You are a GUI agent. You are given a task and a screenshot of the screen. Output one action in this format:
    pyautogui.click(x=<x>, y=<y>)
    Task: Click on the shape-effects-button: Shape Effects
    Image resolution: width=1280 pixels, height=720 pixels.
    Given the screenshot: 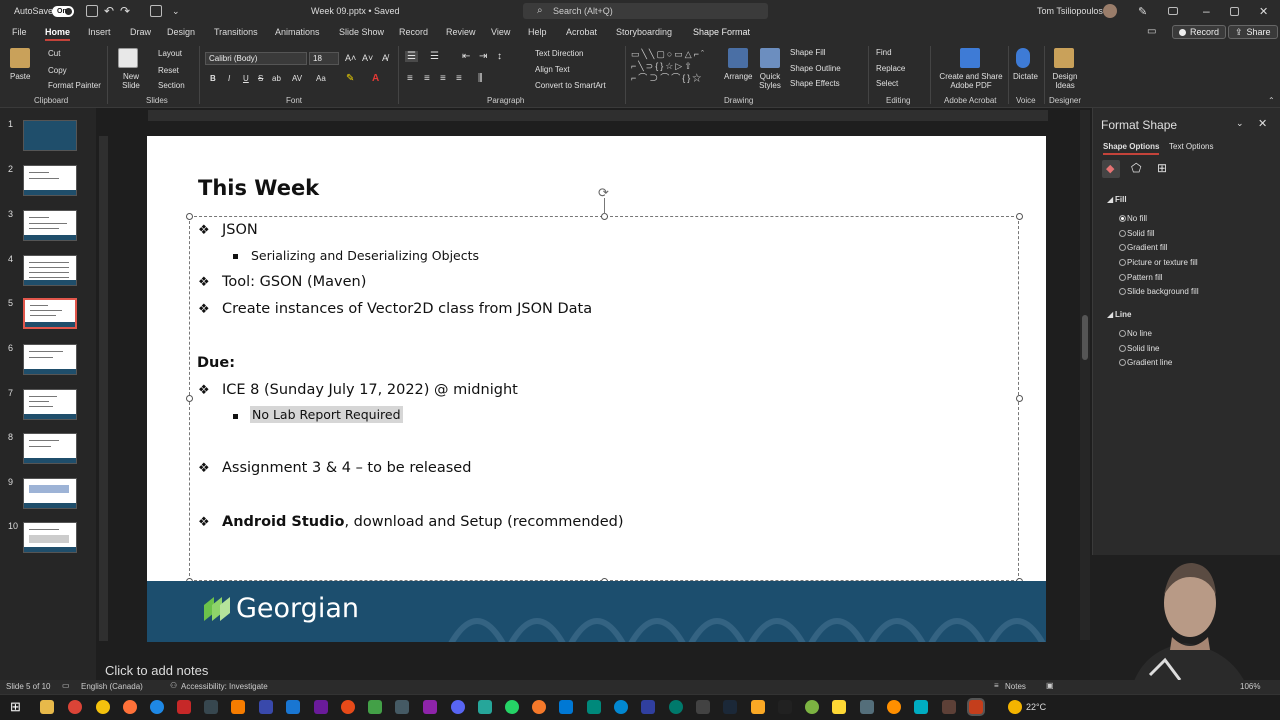 What is the action you would take?
    pyautogui.click(x=815, y=83)
    